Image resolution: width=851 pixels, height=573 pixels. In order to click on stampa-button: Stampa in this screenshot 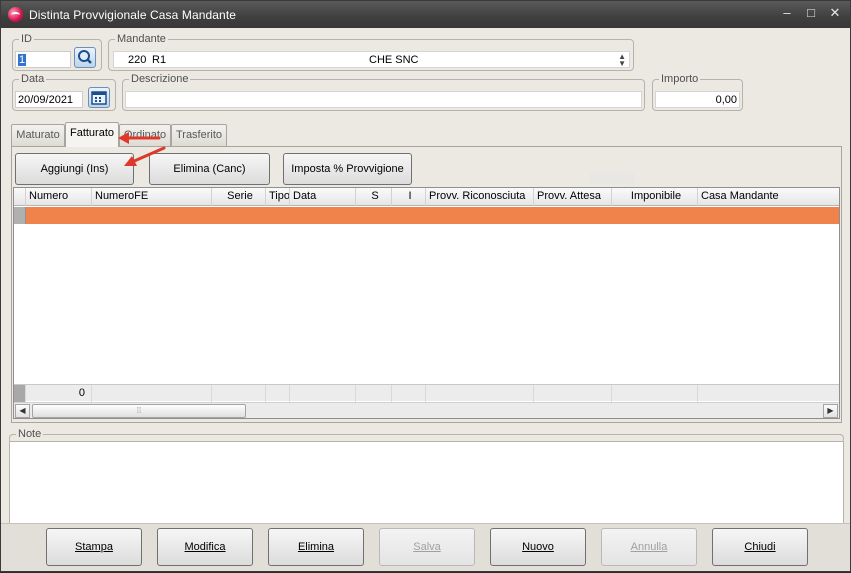, I will do `click(94, 547)`.